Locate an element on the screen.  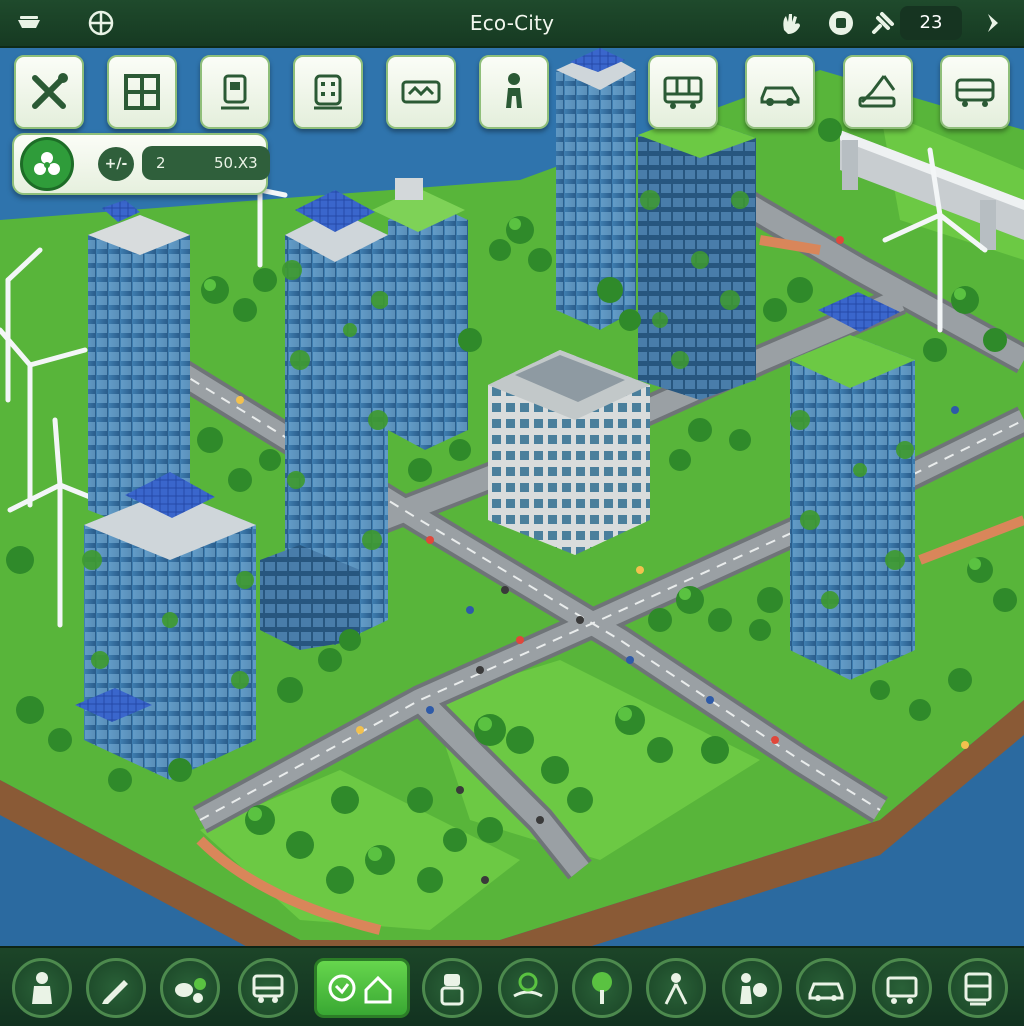
tool-crane is located at coordinates (878, 92).